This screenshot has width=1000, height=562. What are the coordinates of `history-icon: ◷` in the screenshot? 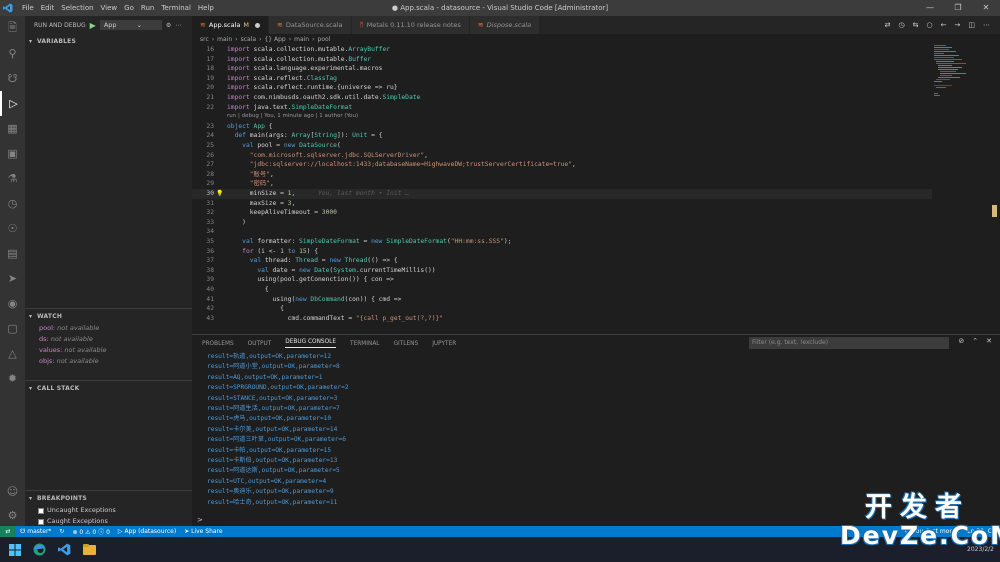 It's located at (902, 25).